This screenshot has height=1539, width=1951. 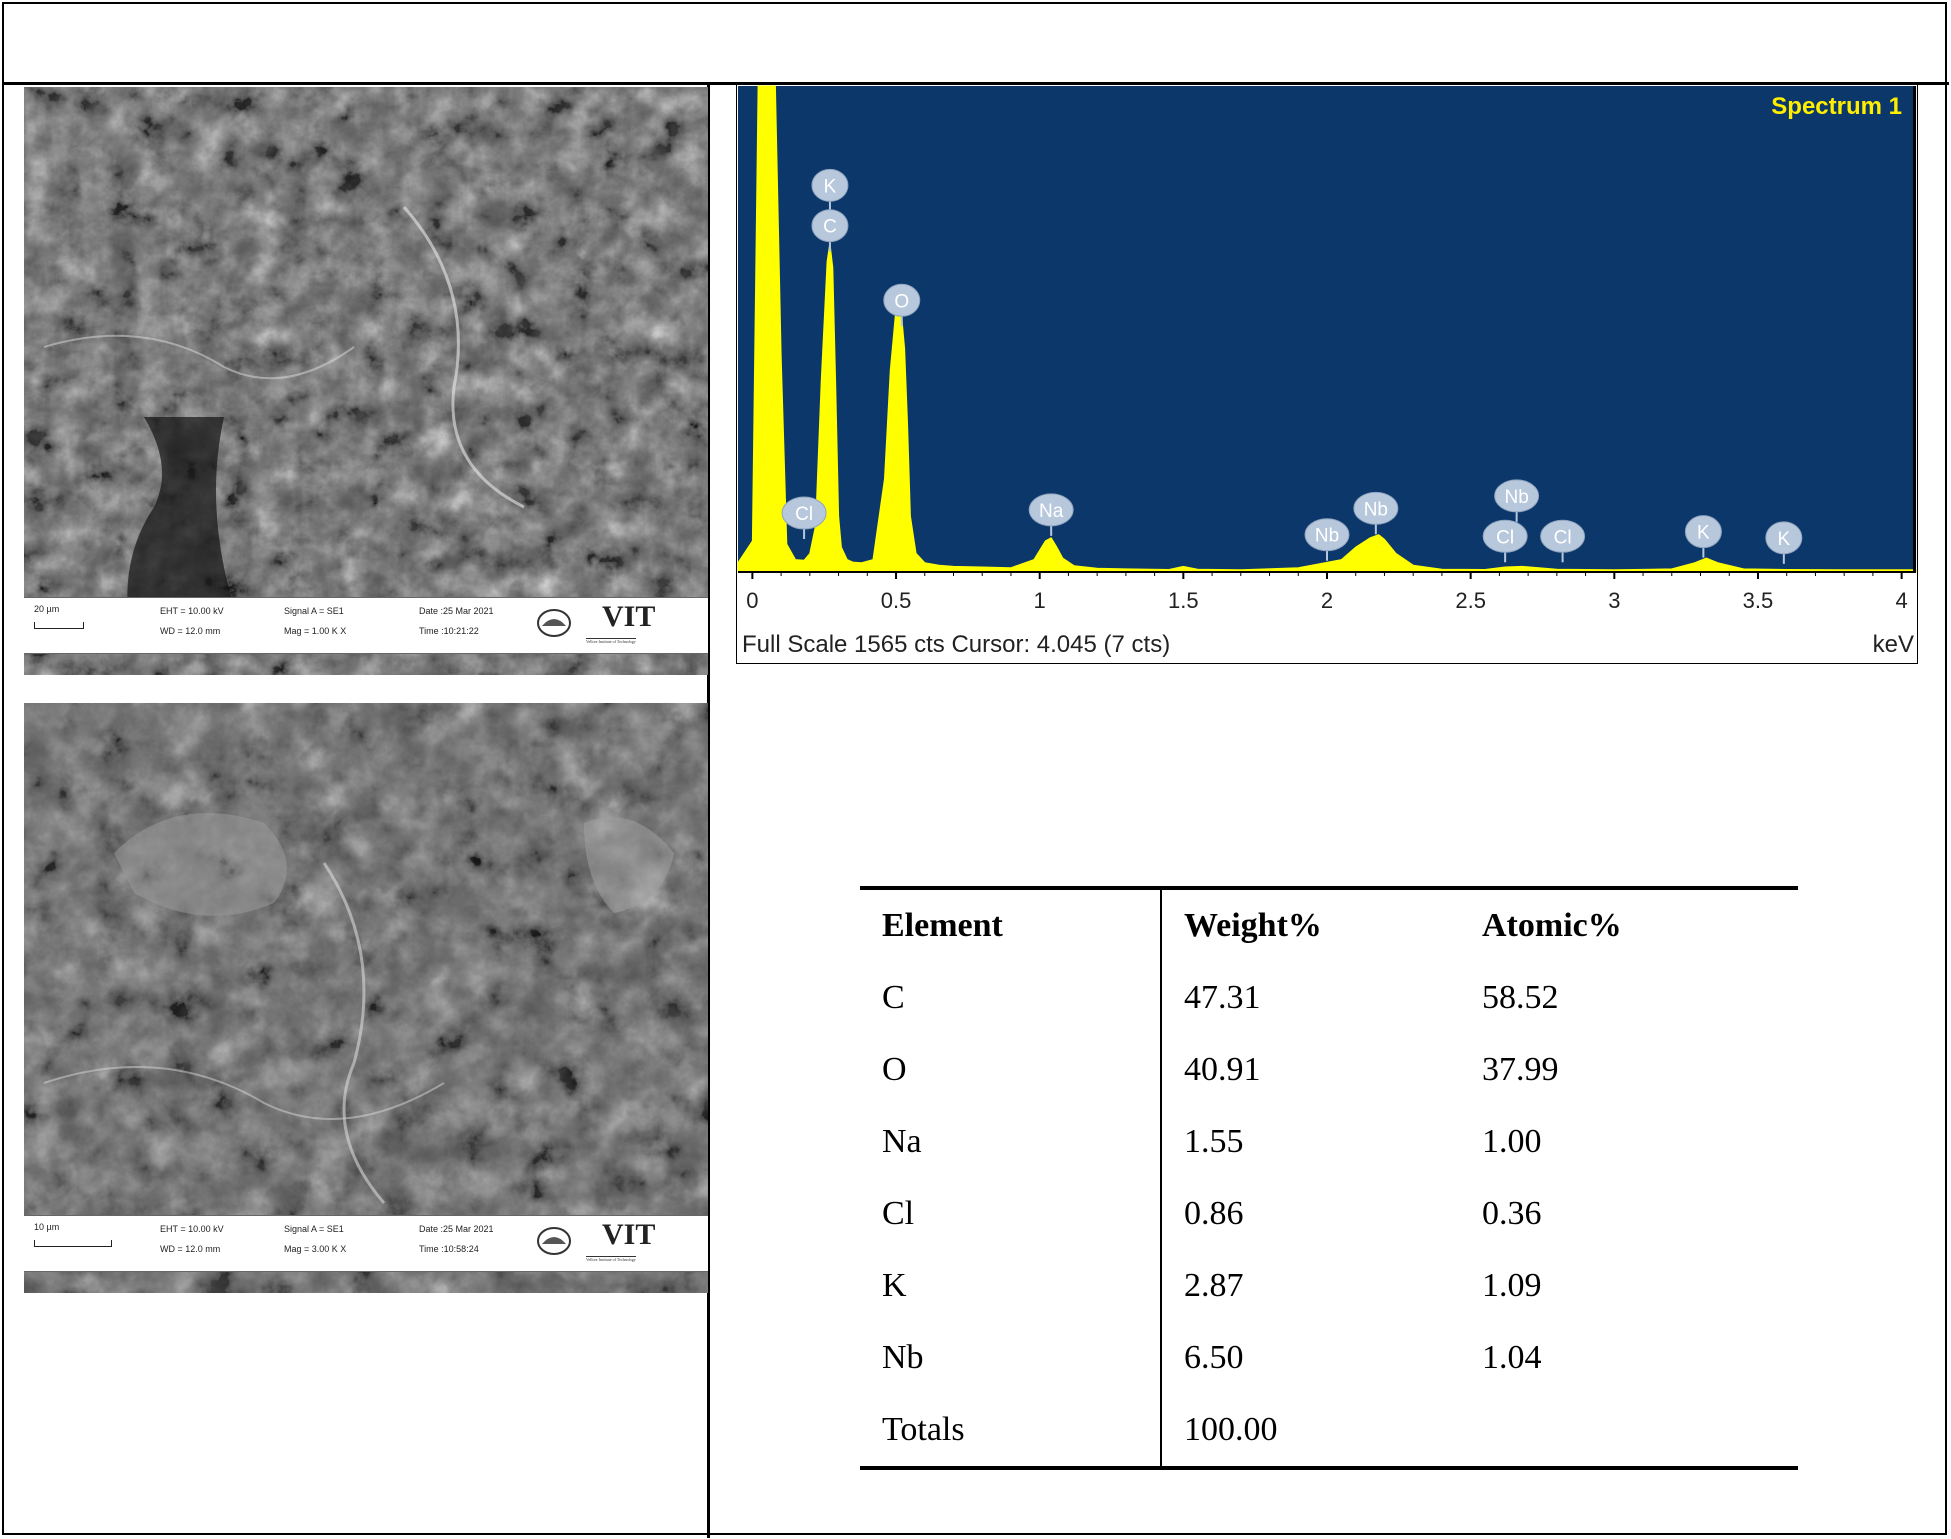 I want to click on cell-element: C, so click(x=1011, y=998).